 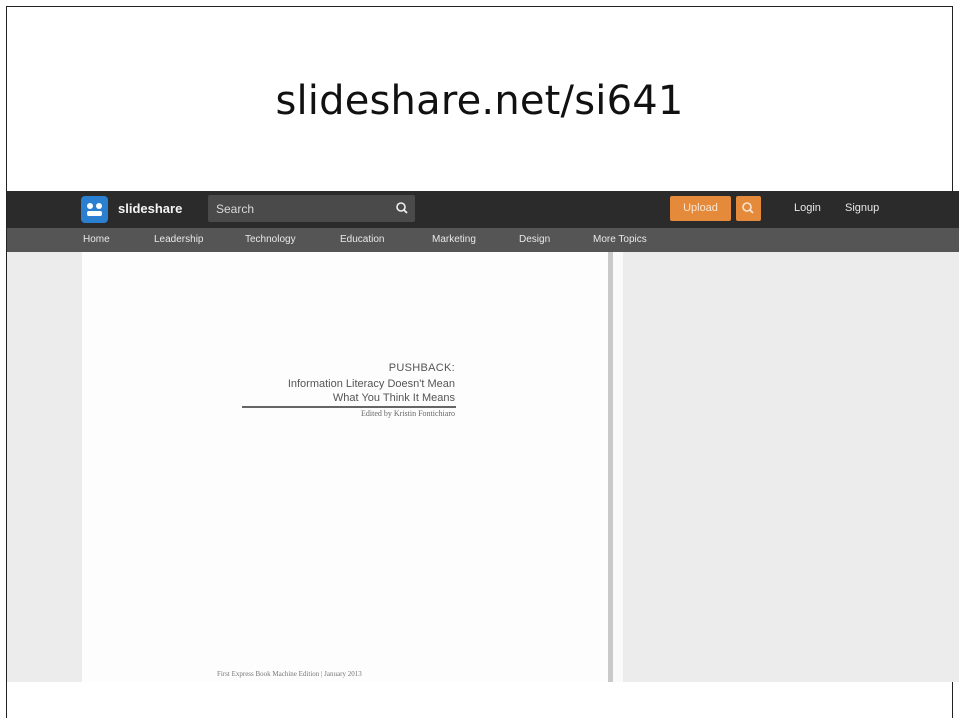 What do you see at coordinates (94, 209) in the screenshot?
I see `slideshare-logo-icon` at bounding box center [94, 209].